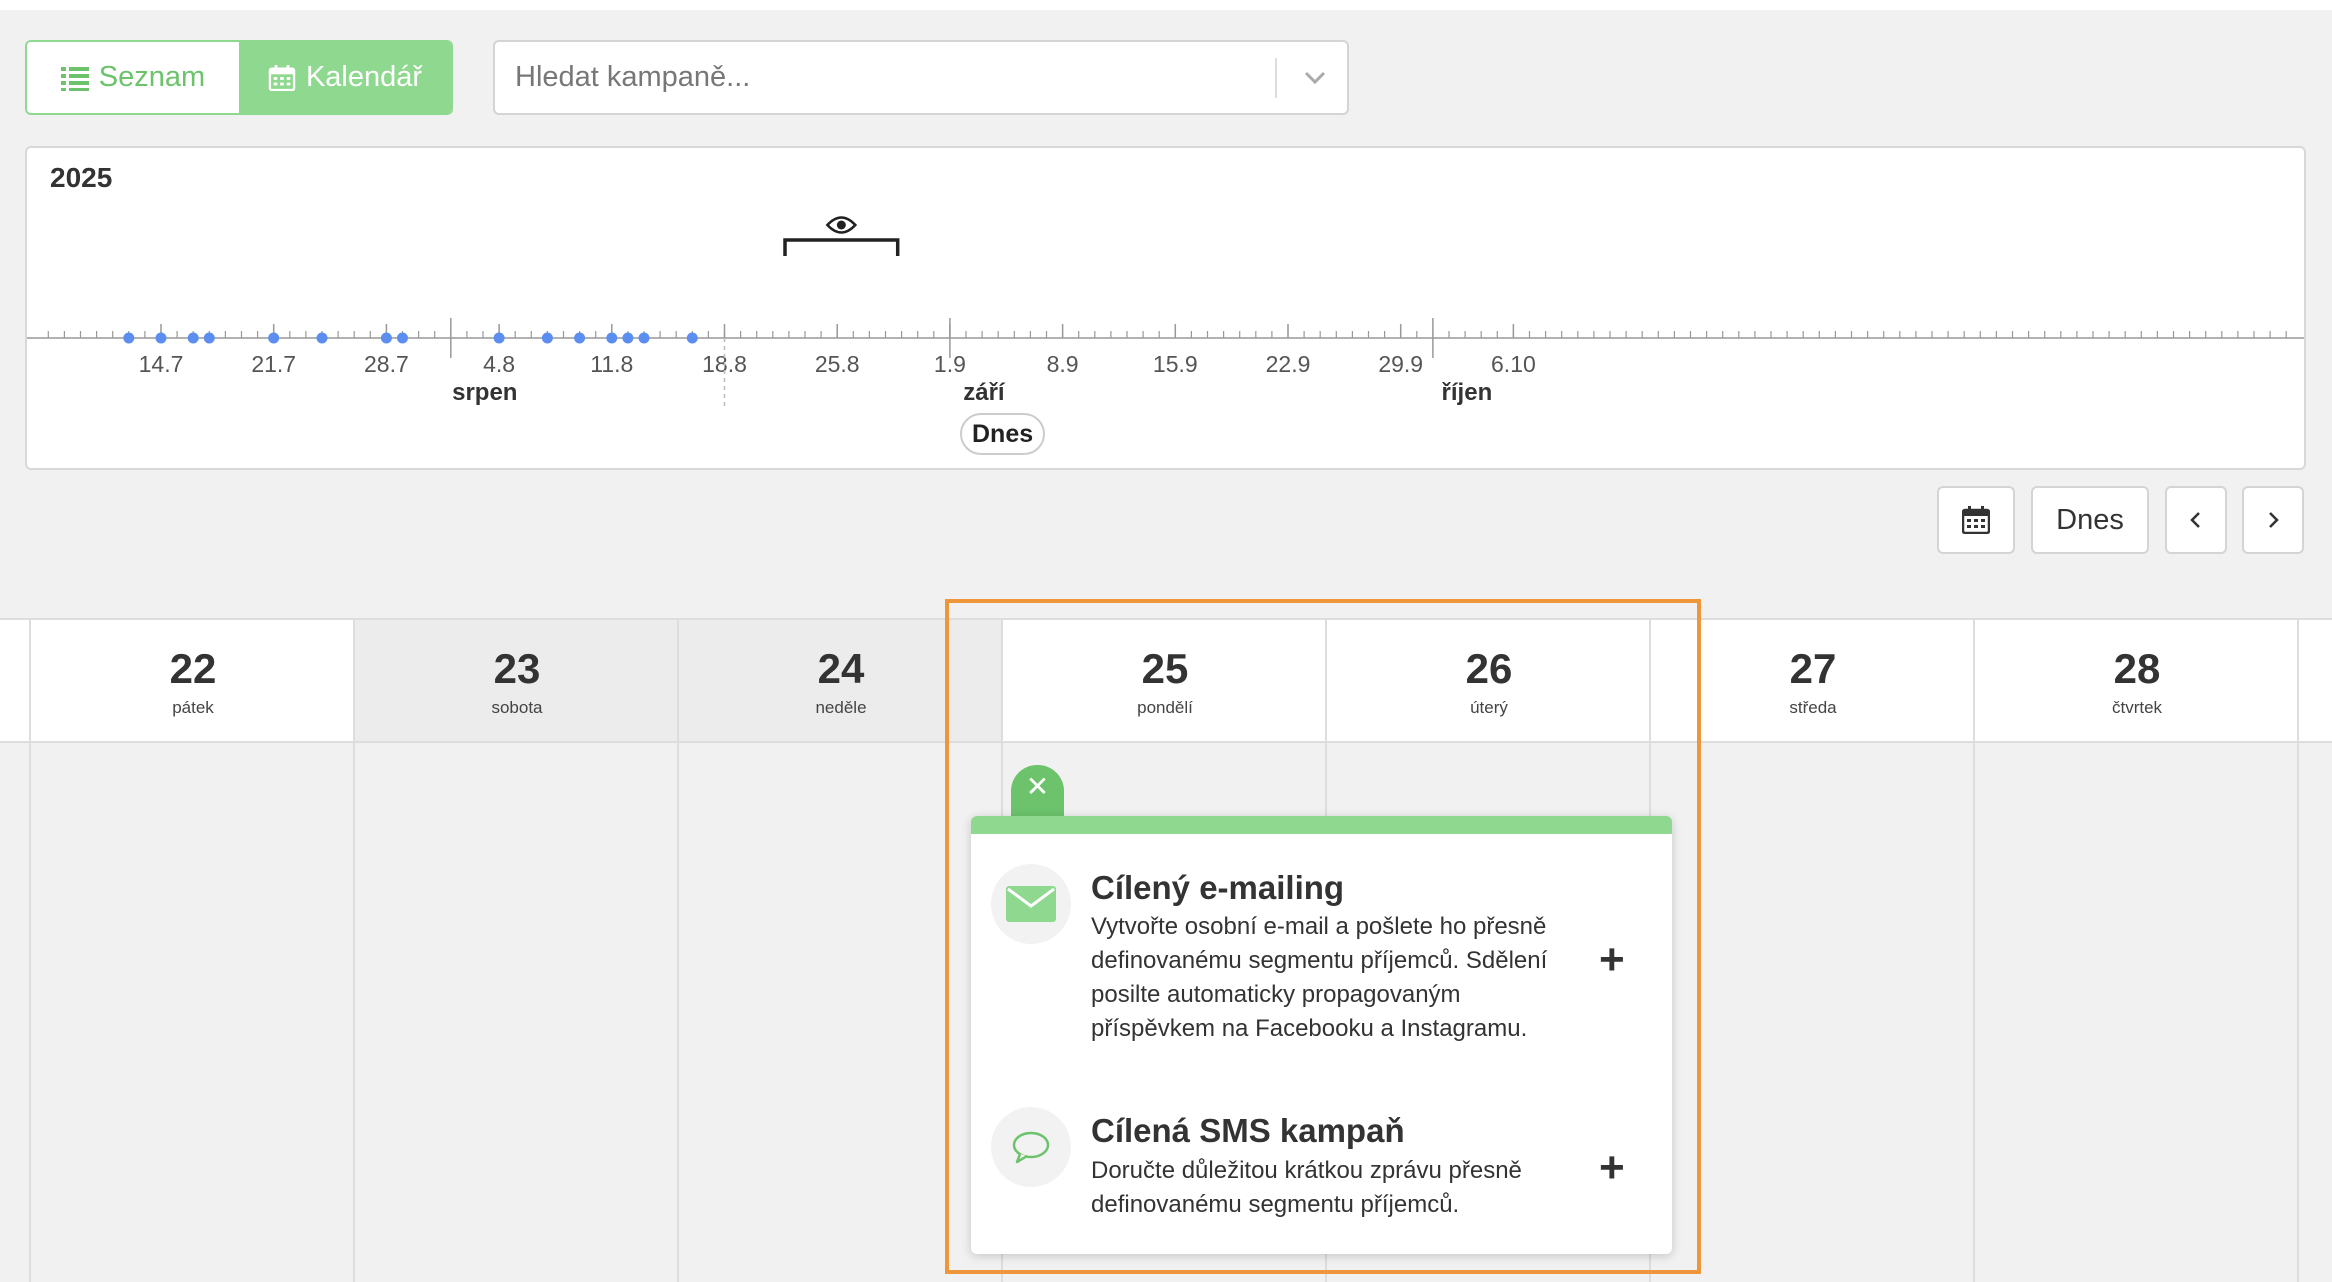  I want to click on day-header: 28 čtvrtek, so click(2136, 680).